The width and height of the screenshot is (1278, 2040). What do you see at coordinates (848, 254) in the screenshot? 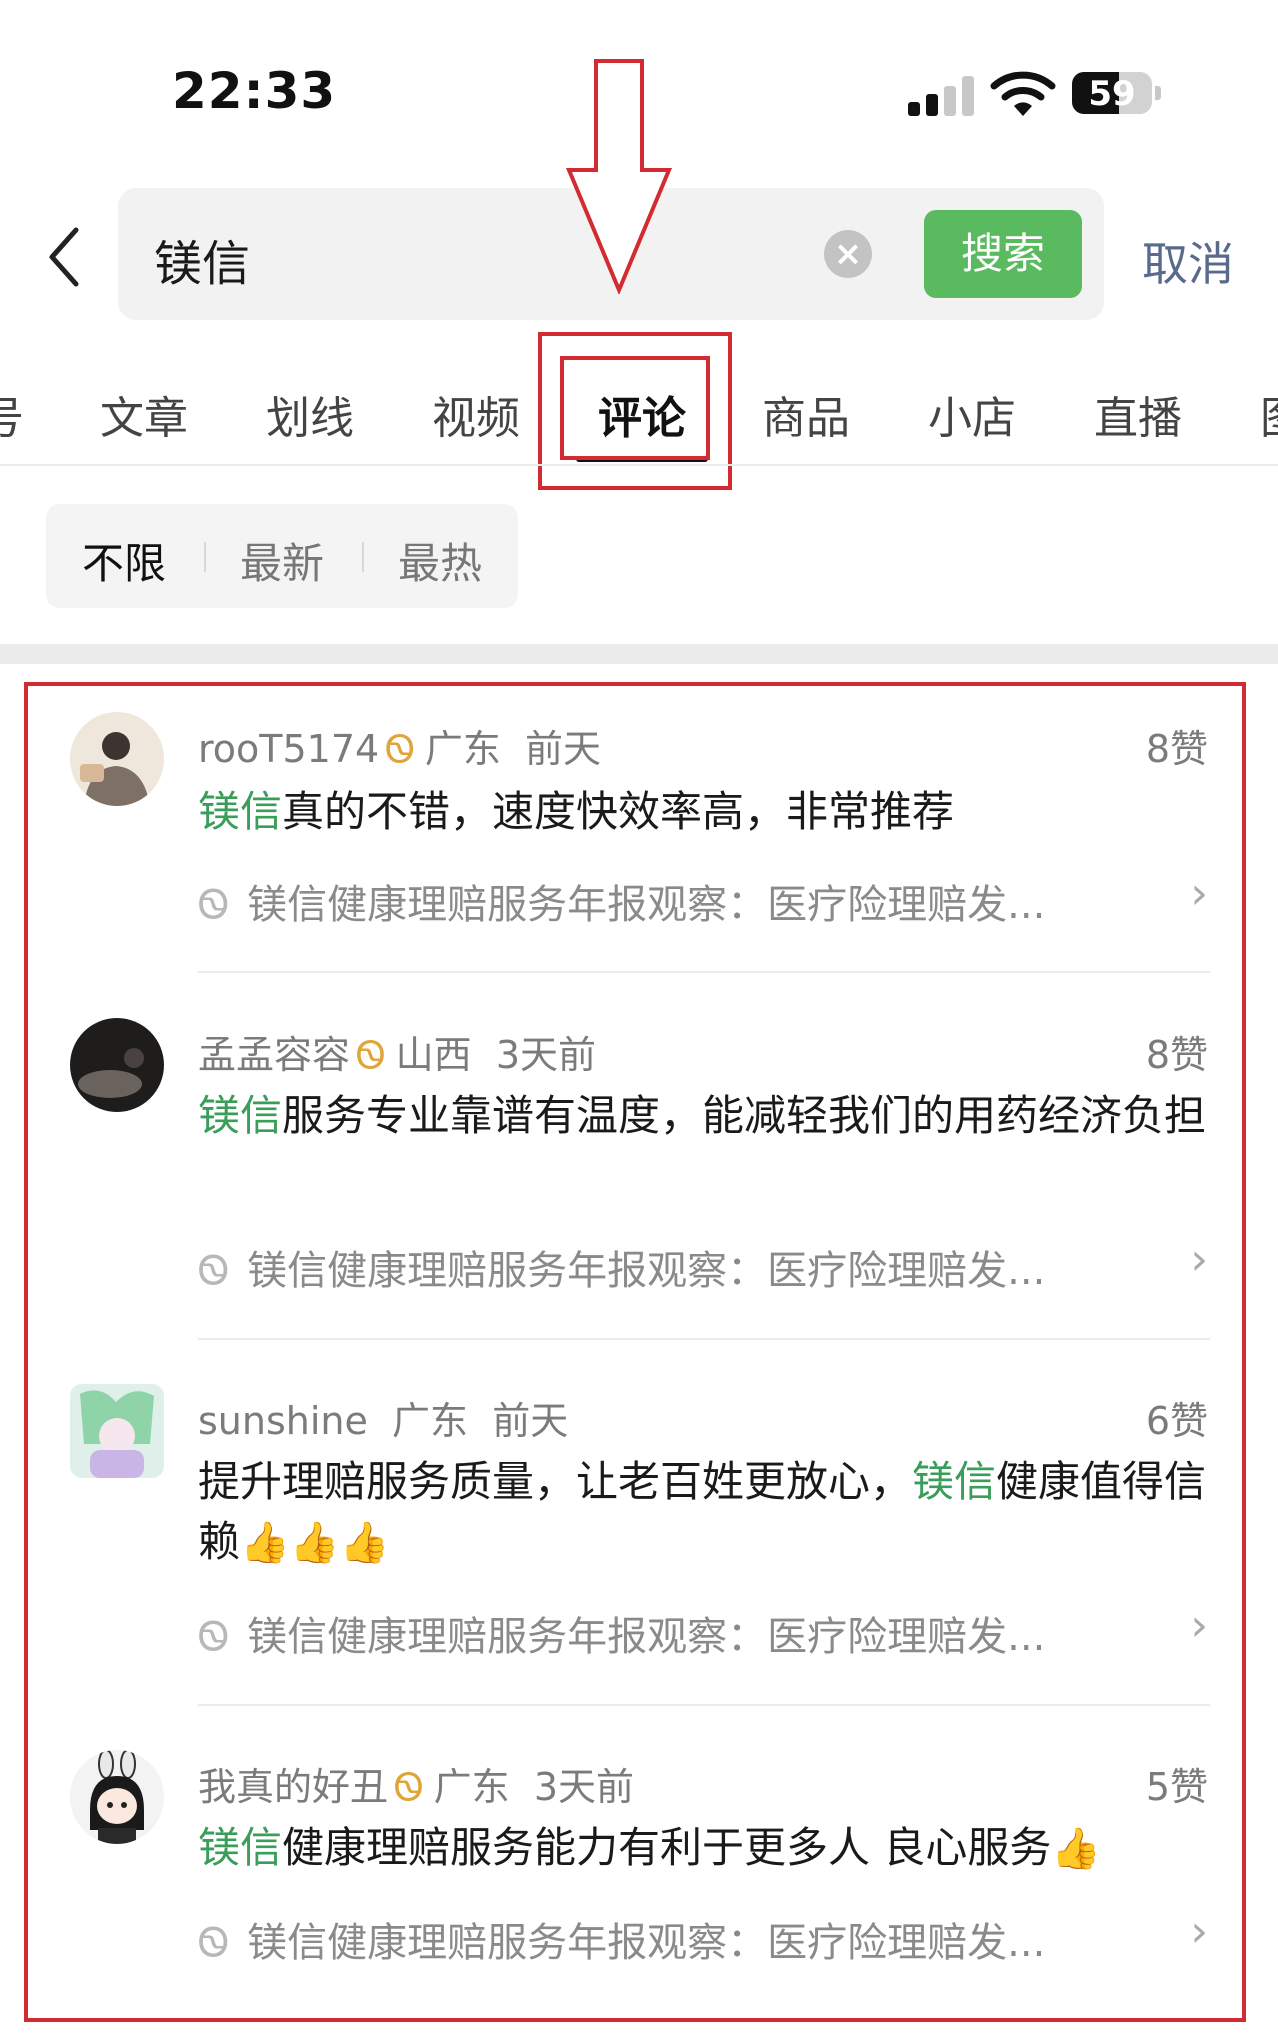
I see `clear-icon: ×` at bounding box center [848, 254].